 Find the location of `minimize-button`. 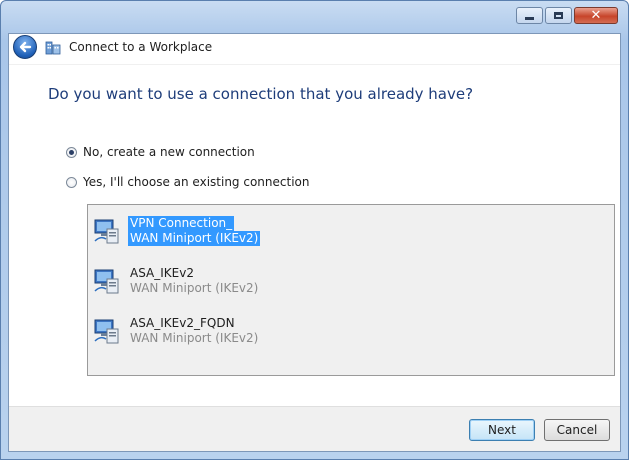

minimize-button is located at coordinates (529, 15).